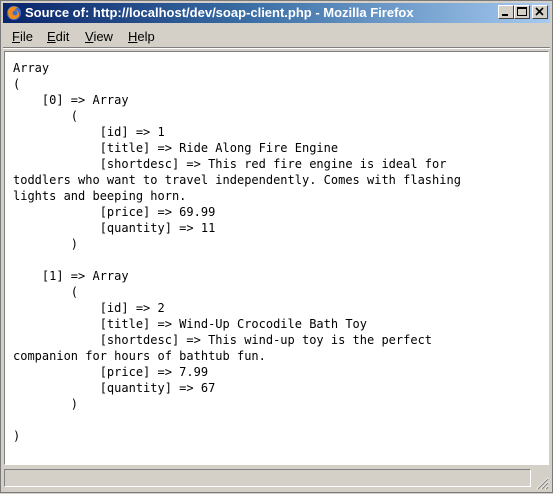  I want to click on menu-bar: File Edit View Help, so click(276, 36).